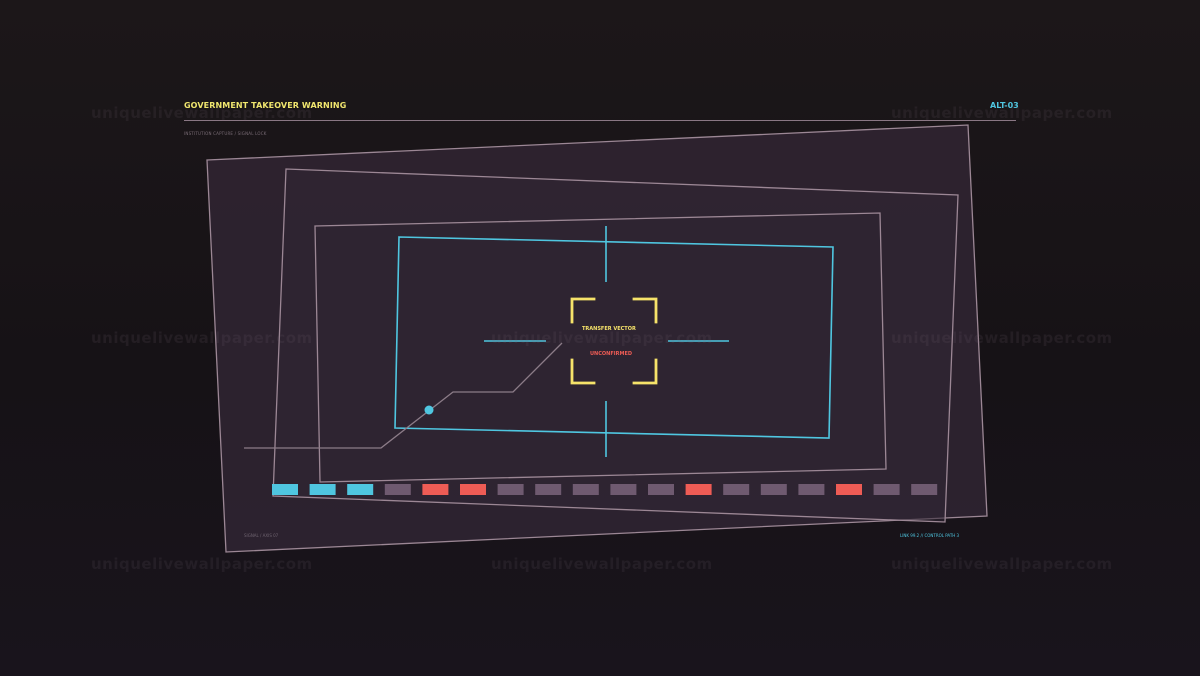 This screenshot has width=1200, height=676. What do you see at coordinates (611, 354) in the screenshot?
I see `target-status: UNCONFIRMED` at bounding box center [611, 354].